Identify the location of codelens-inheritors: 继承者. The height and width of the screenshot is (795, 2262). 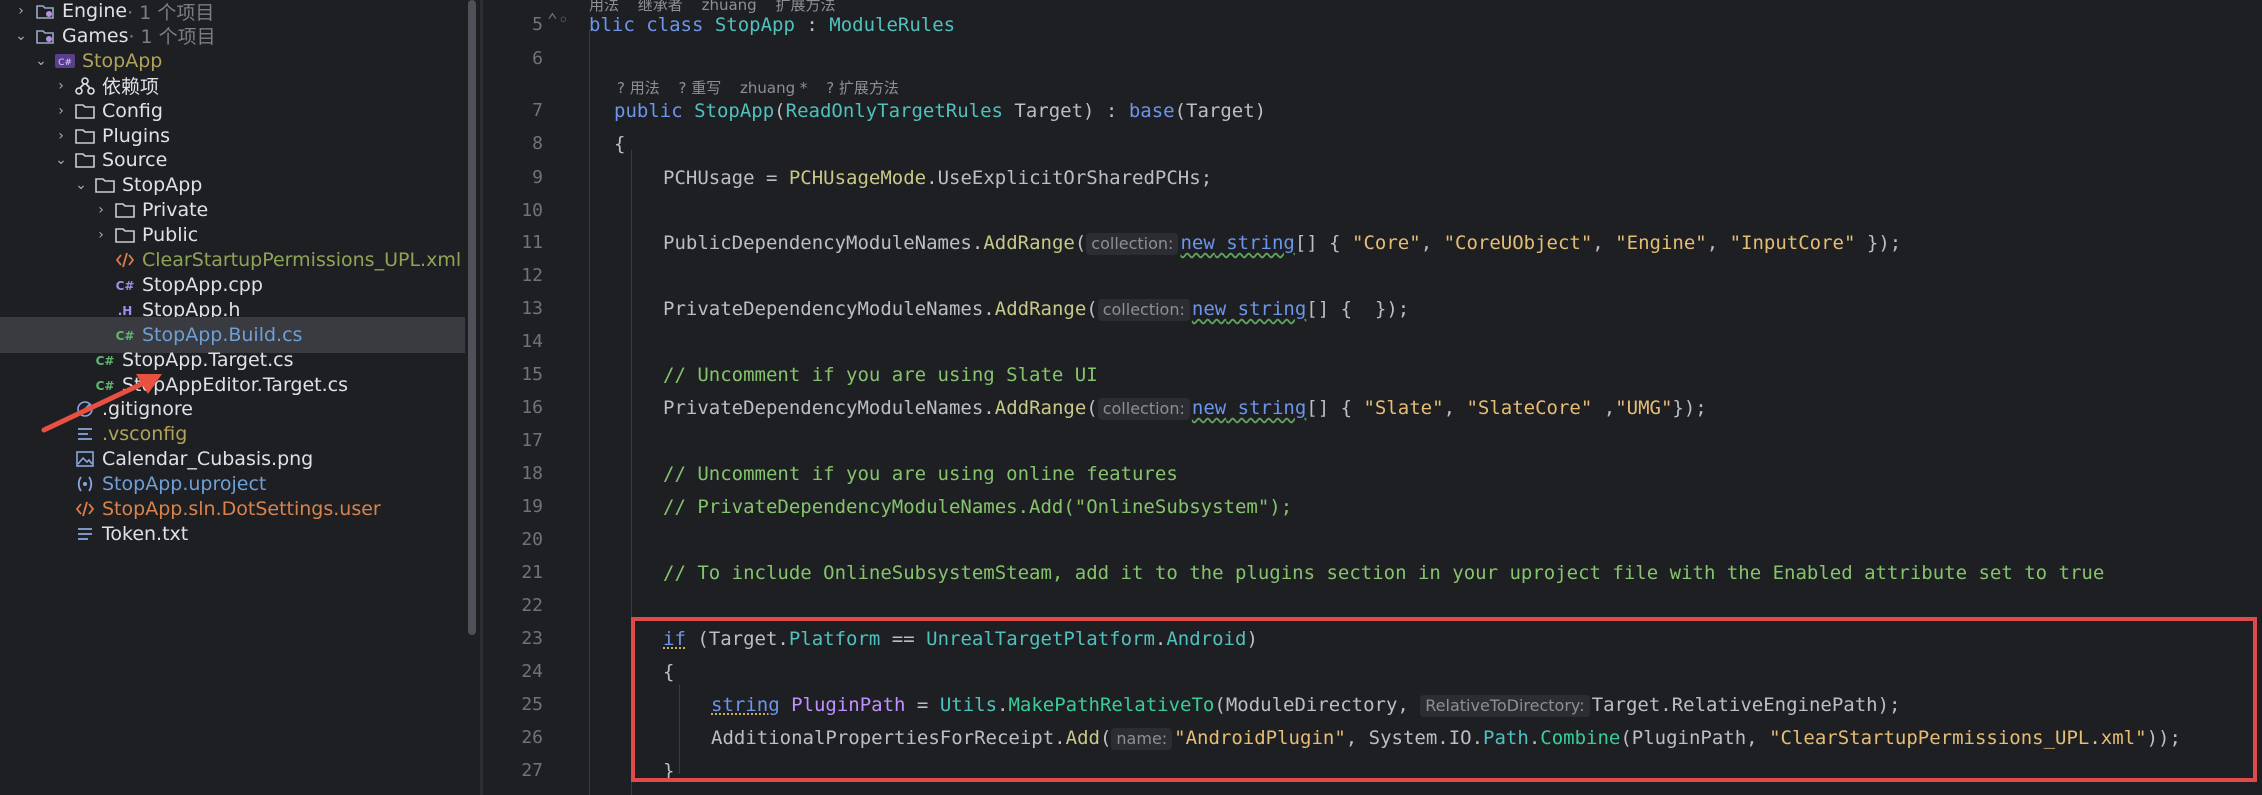
(660, 7).